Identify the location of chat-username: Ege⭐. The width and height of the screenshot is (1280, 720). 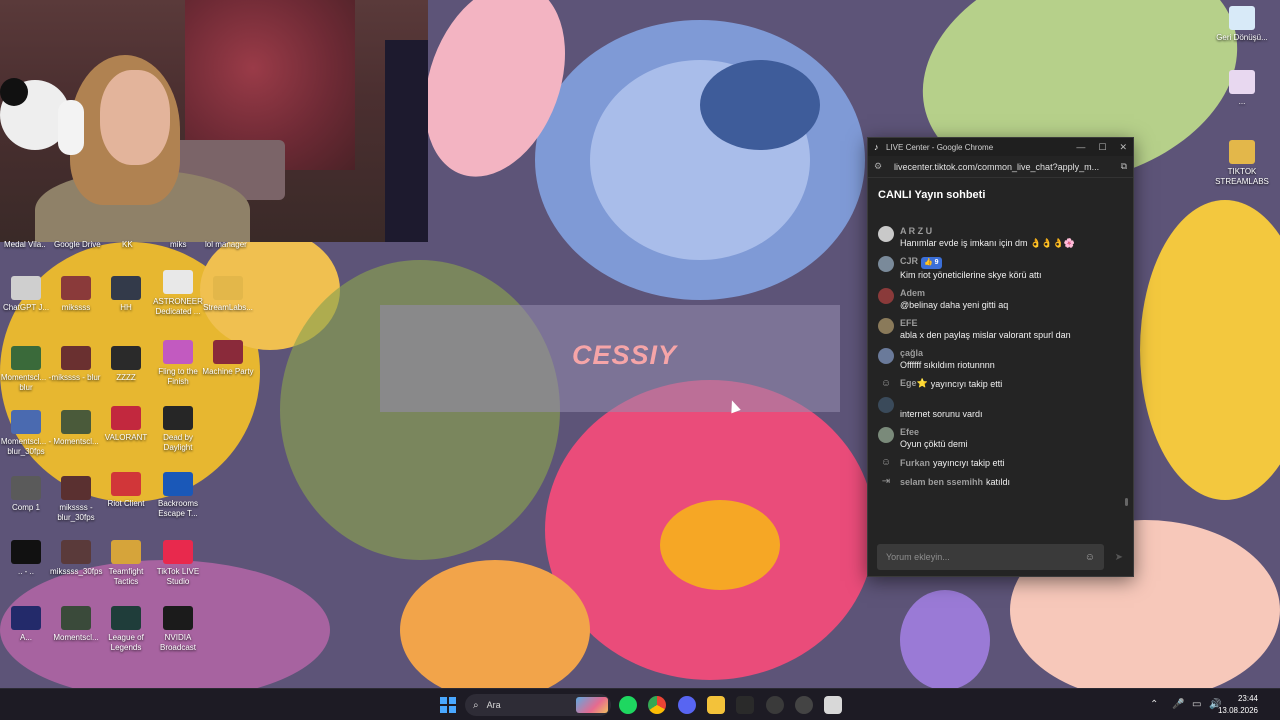
(914, 383).